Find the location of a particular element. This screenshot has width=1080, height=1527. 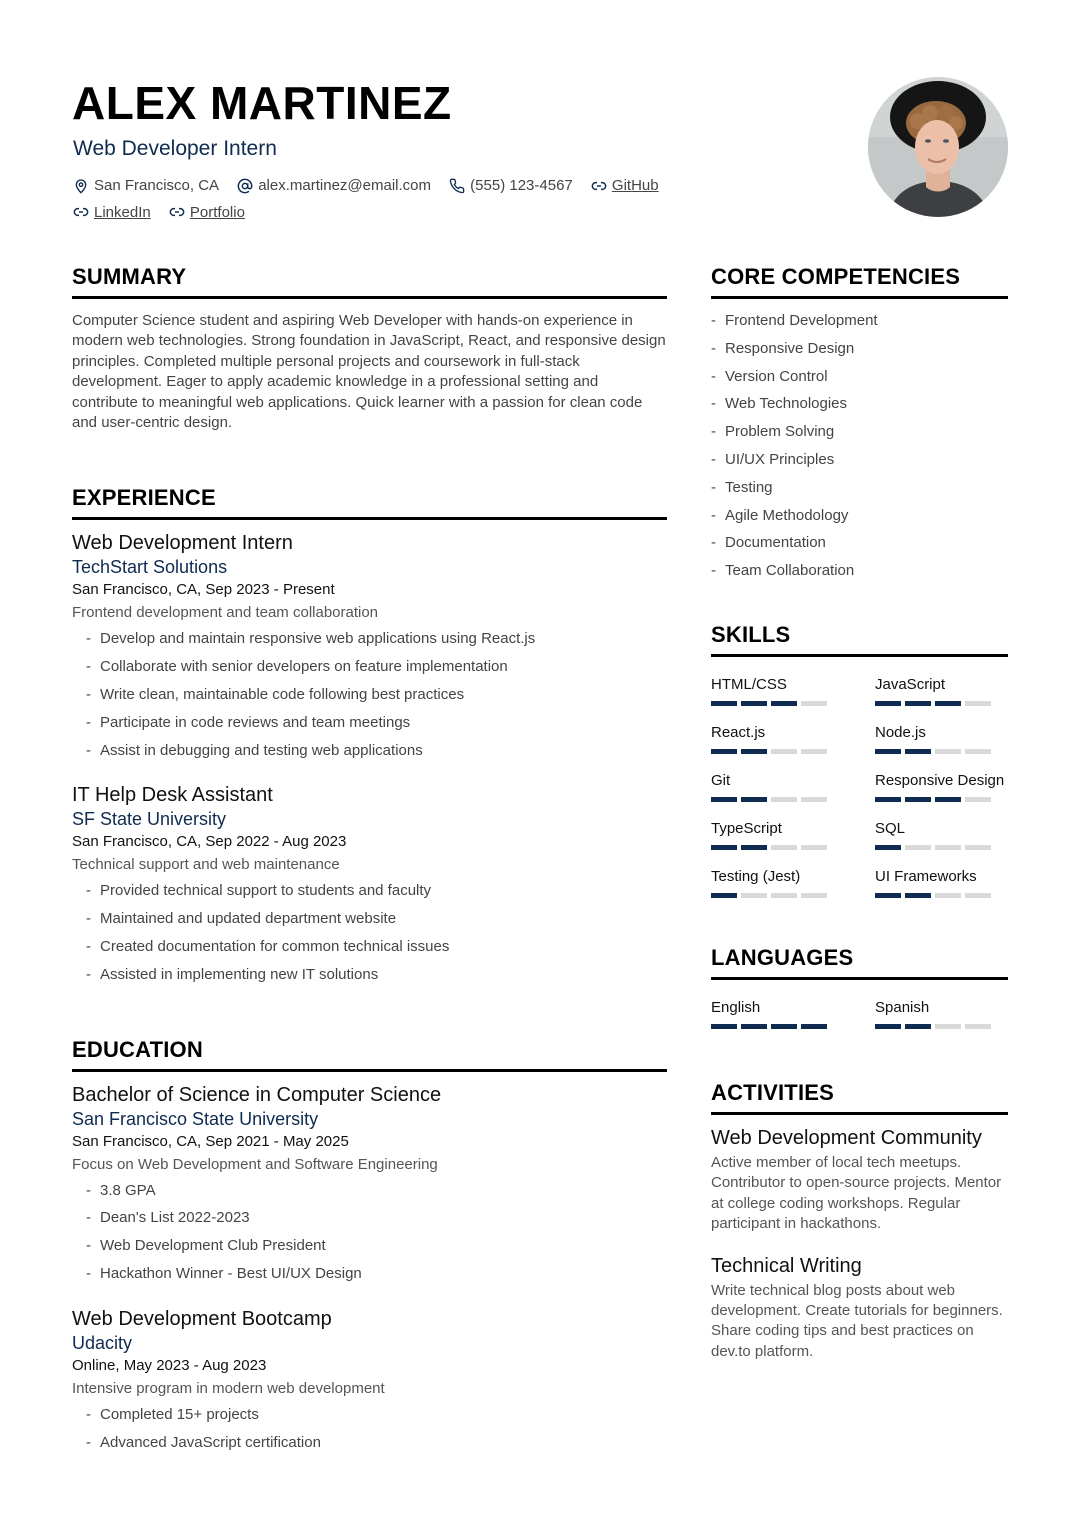

section-heading: SKILLS is located at coordinates (859, 638).